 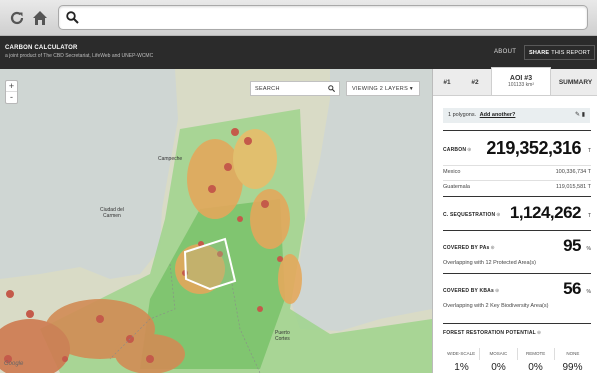 I want to click on share-label: SHARE, so click(x=539, y=52).